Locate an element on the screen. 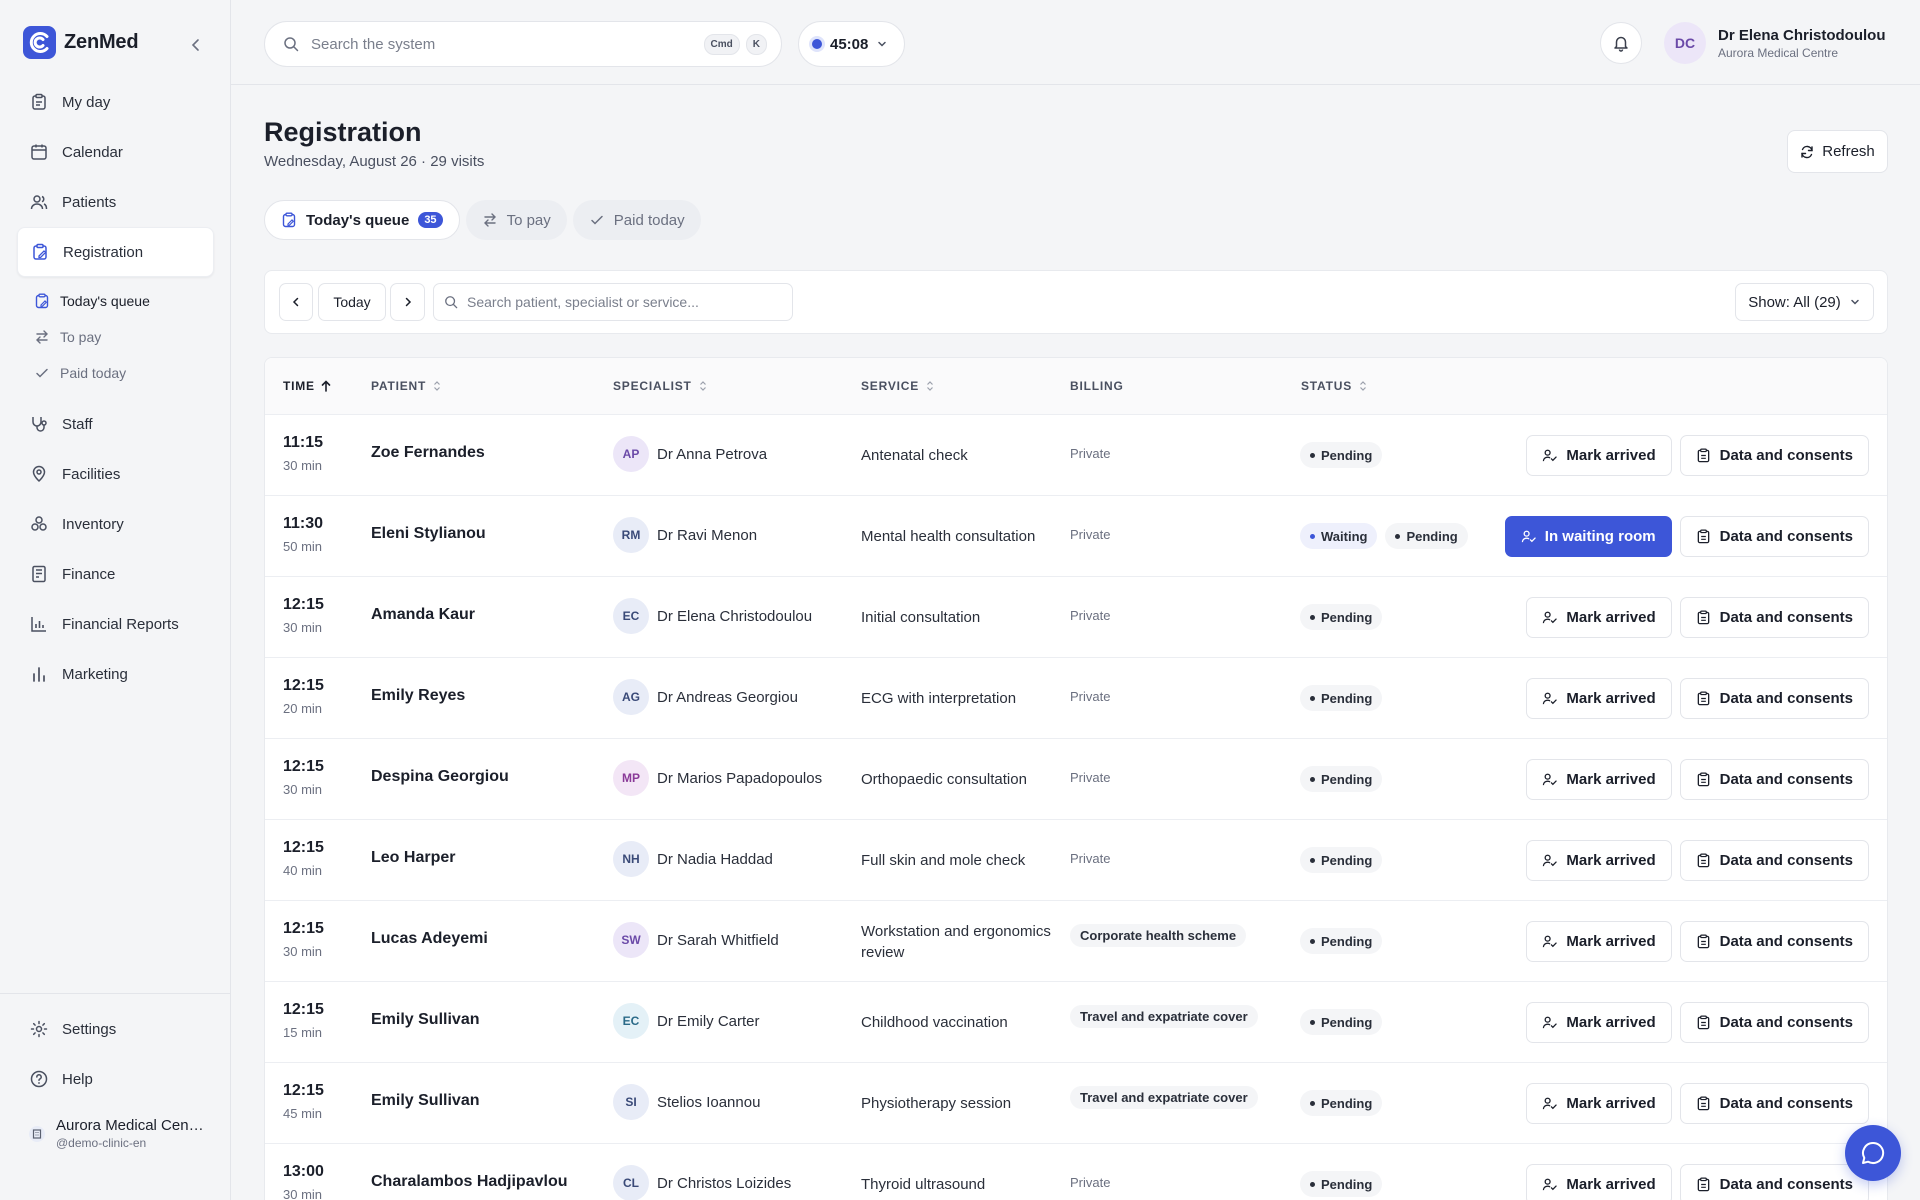  global-search-input: Search the system Cmd K is located at coordinates (523, 44).